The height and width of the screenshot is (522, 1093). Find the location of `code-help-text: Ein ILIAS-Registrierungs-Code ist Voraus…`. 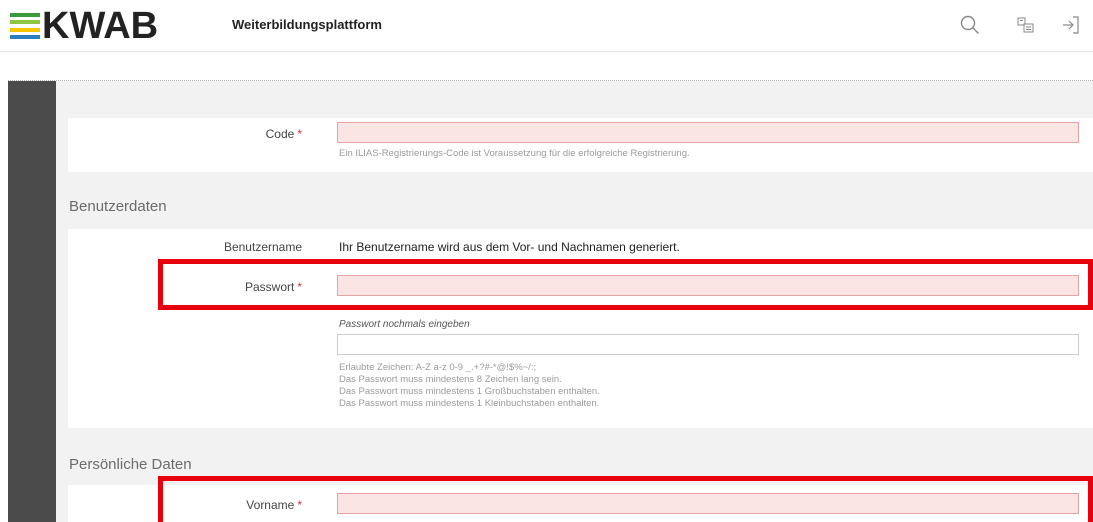

code-help-text: Ein ILIAS-Registrierungs-Code ist Voraus… is located at coordinates (514, 153).